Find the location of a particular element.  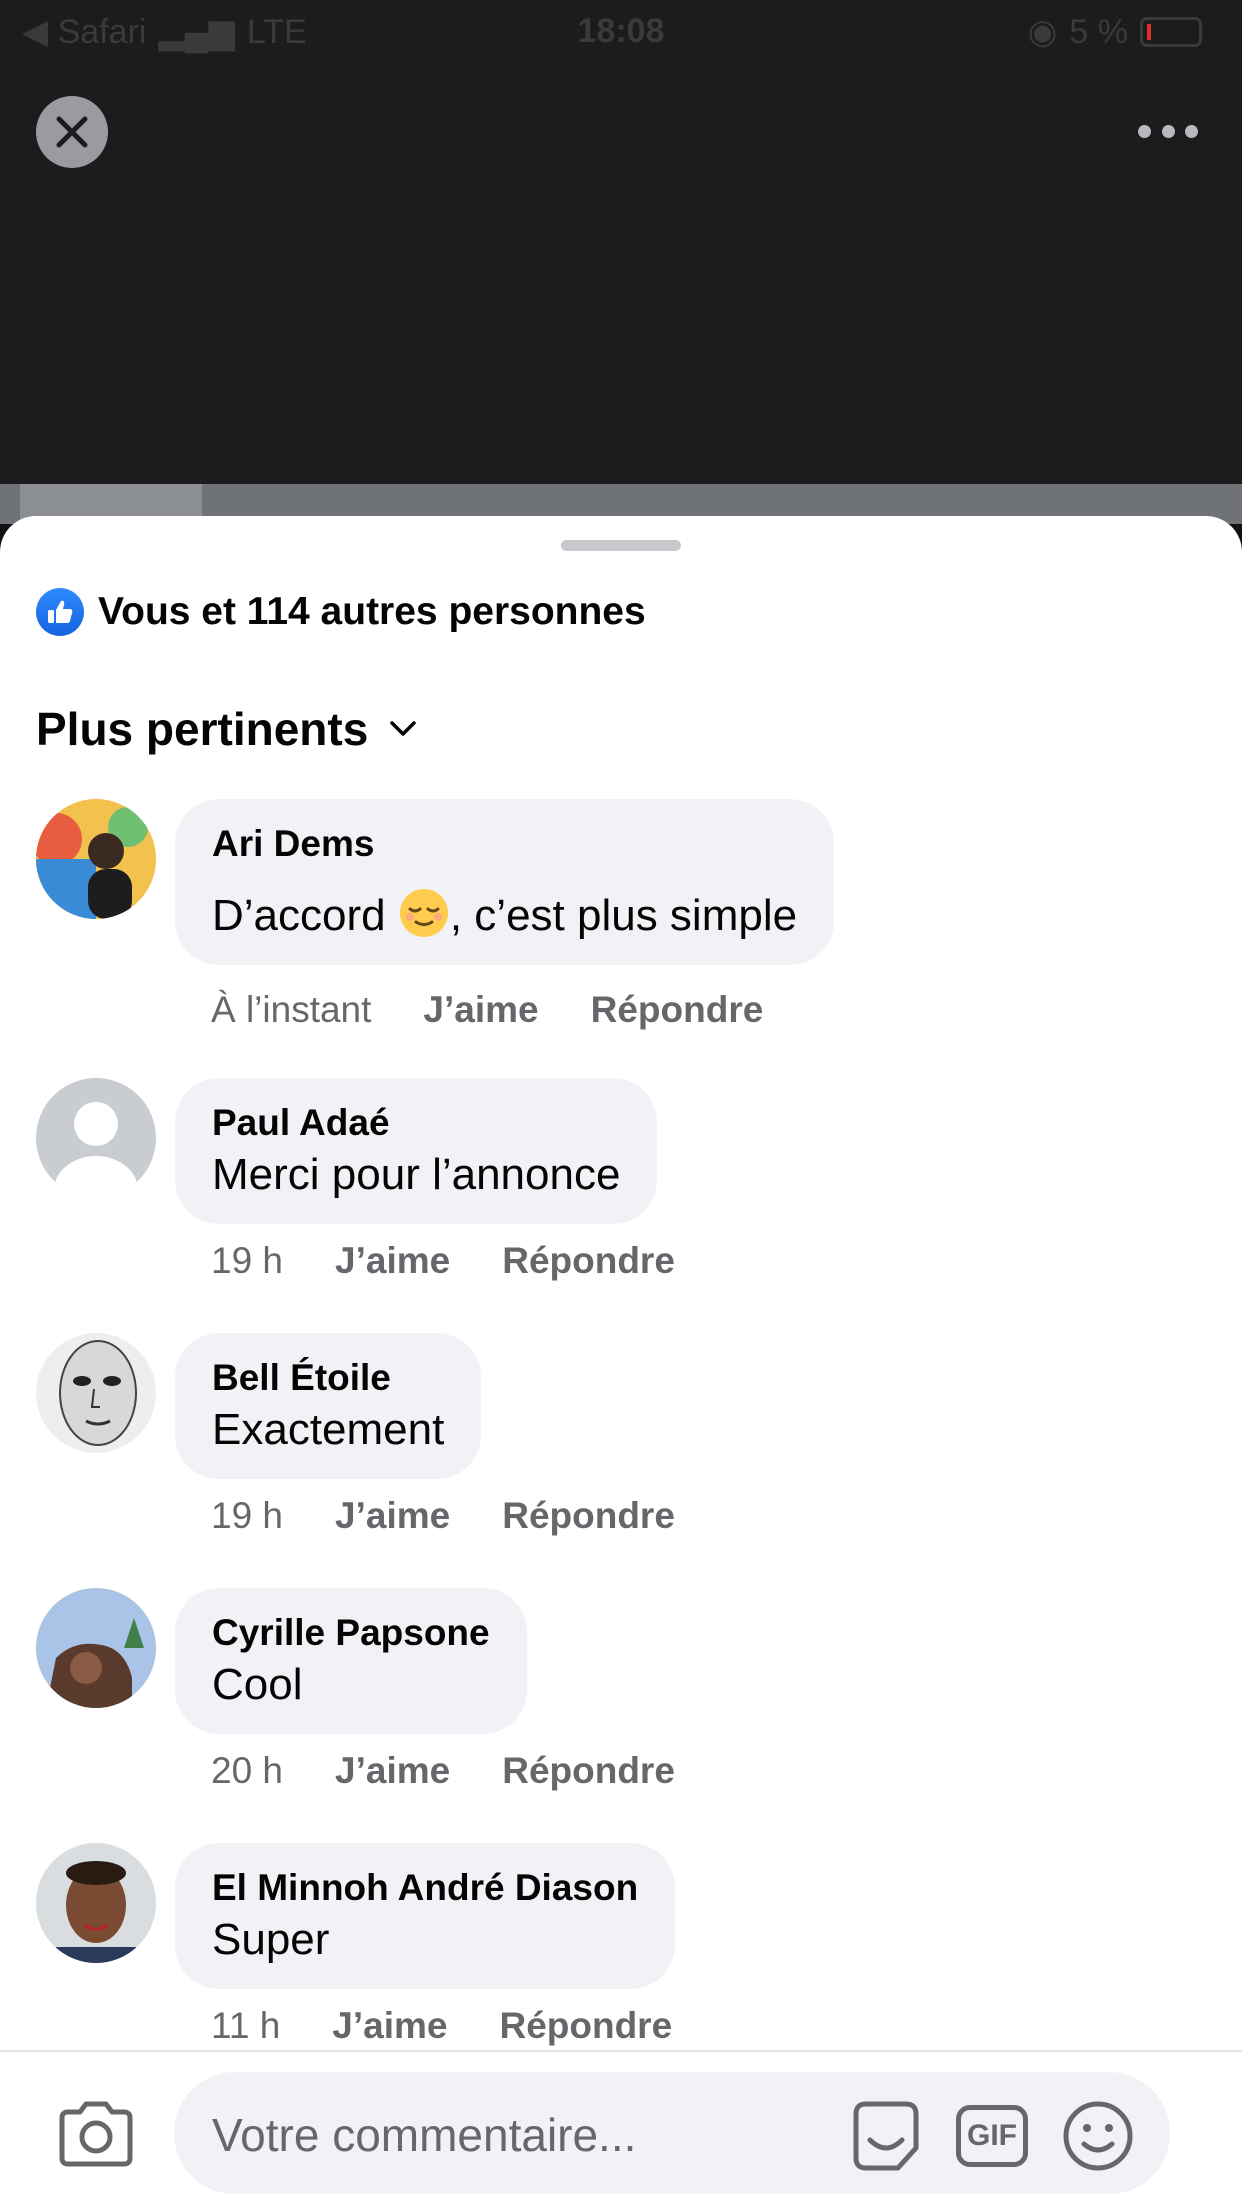

close-button is located at coordinates (72, 132).